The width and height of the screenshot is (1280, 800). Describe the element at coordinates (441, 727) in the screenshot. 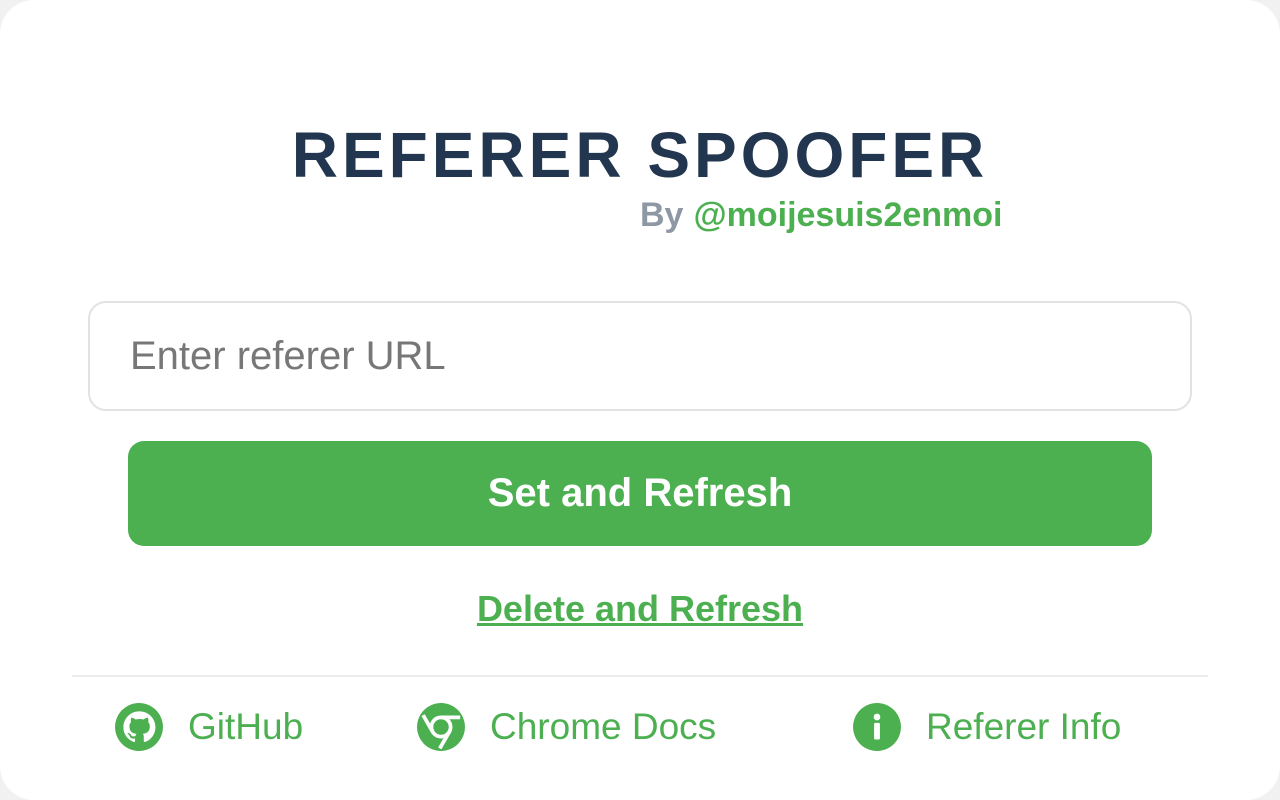

I see `chrome-icon` at that location.